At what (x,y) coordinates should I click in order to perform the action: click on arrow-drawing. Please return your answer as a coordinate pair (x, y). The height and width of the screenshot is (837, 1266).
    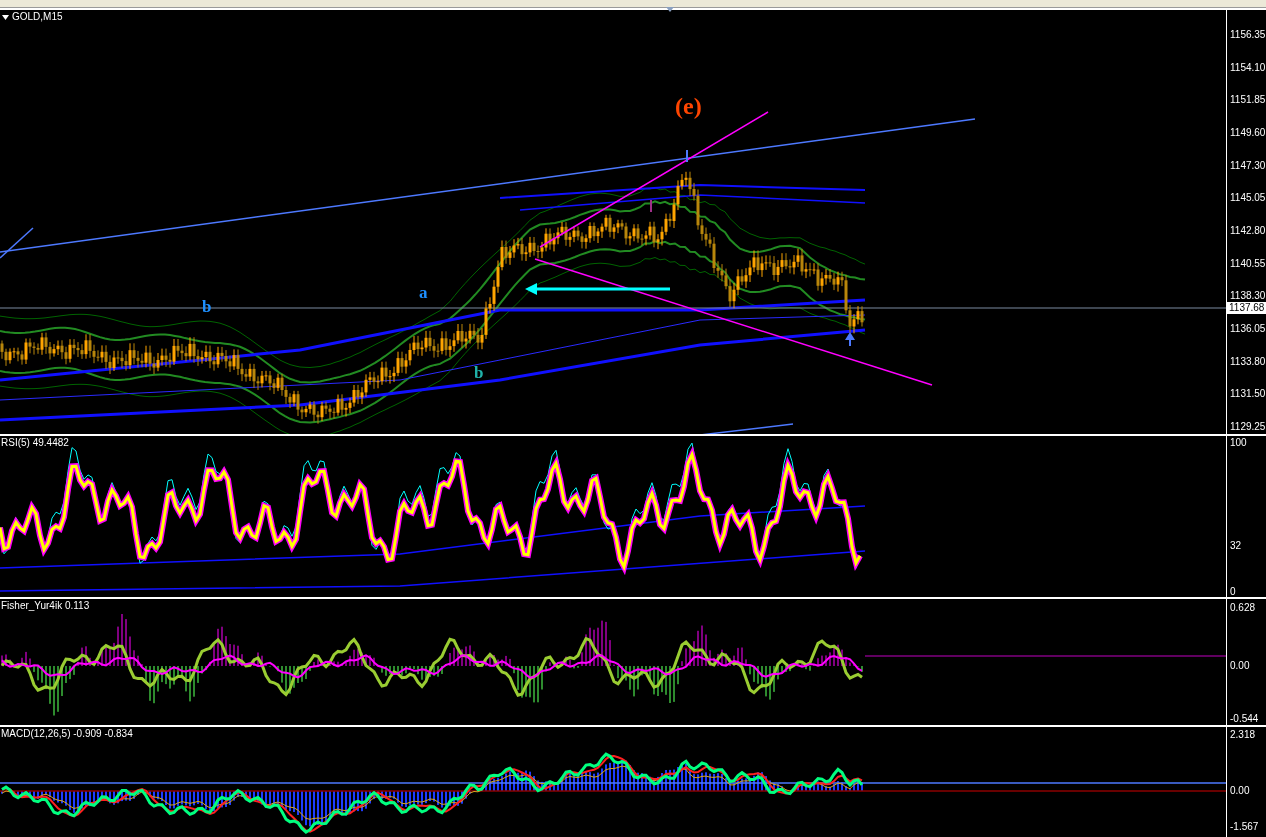
    Looking at the image, I should click on (850, 339).